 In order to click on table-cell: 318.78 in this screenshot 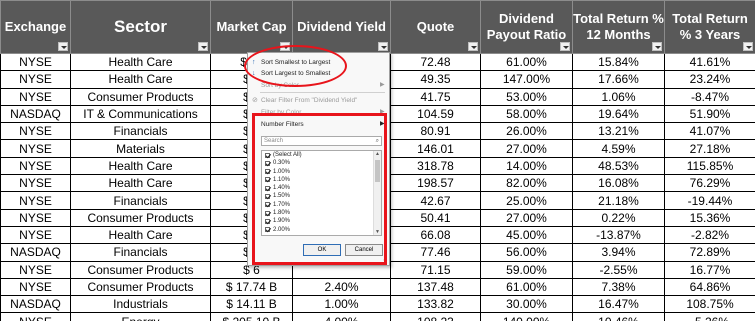, I will do `click(435, 166)`.